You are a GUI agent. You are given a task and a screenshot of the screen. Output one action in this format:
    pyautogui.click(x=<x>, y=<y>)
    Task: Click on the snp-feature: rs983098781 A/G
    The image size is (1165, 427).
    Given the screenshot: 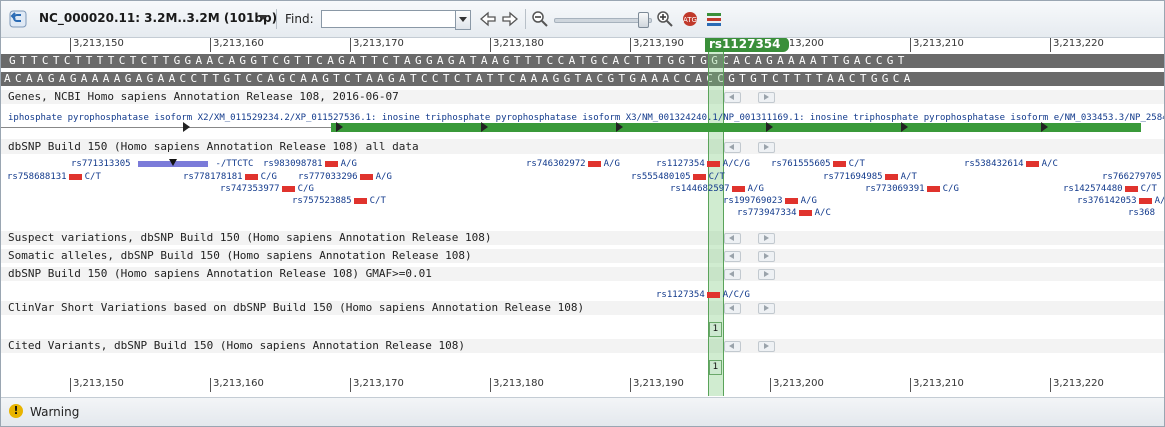 What is the action you would take?
    pyautogui.click(x=310, y=164)
    